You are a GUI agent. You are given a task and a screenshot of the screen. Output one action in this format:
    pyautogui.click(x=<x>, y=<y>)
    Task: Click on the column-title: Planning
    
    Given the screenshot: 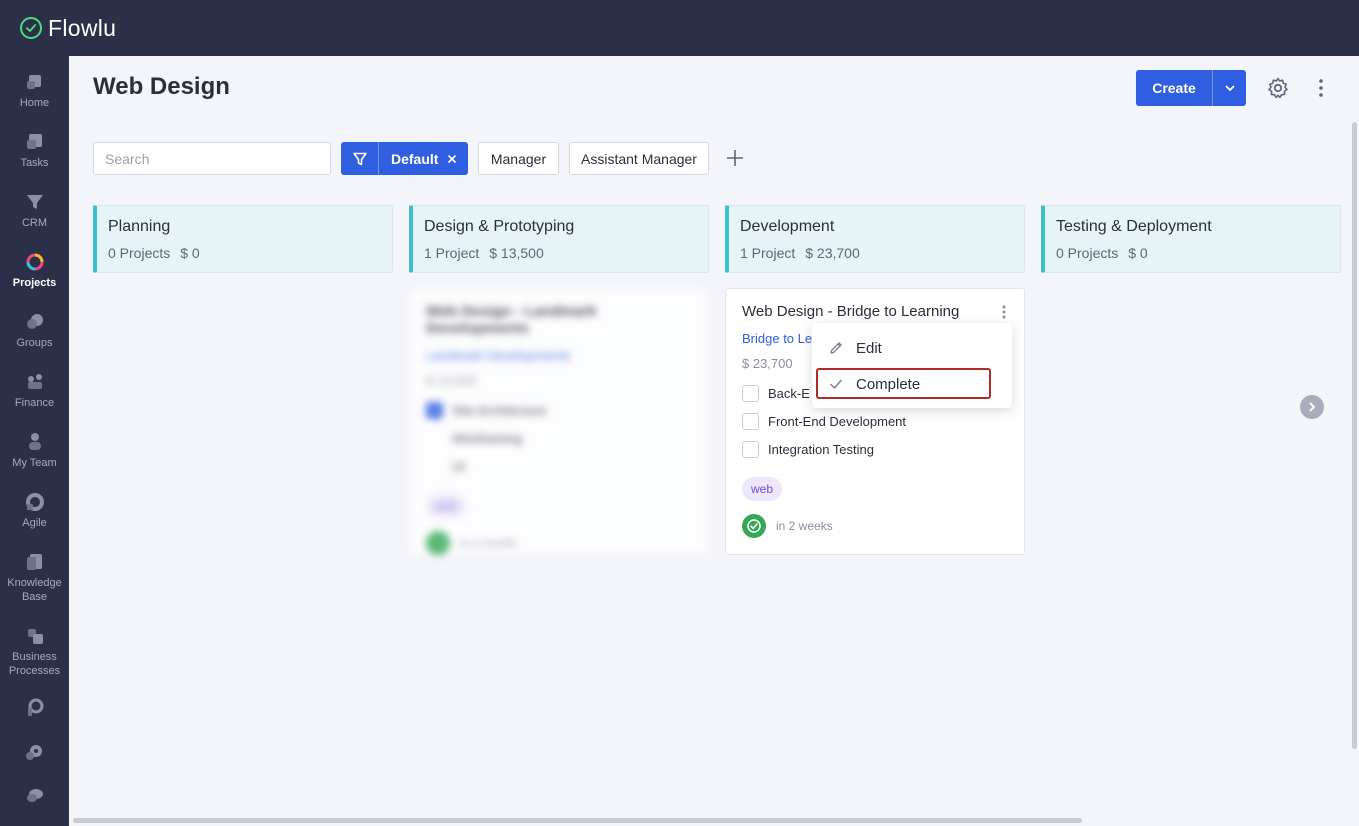 What is the action you would take?
    pyautogui.click(x=139, y=226)
    